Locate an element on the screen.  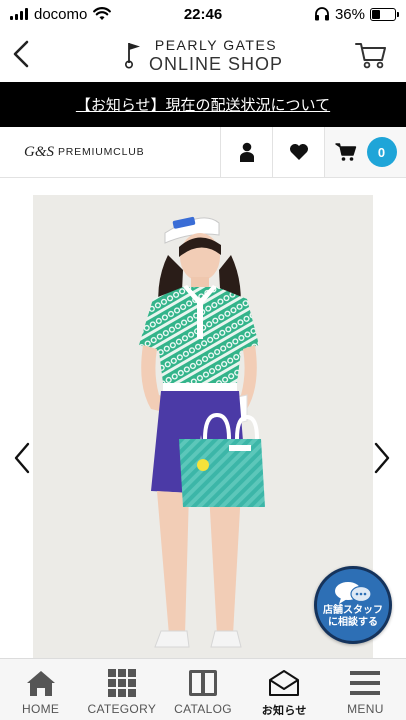
notice-link: 【お知らせ】現在の配送状況について is located at coordinates (203, 104).